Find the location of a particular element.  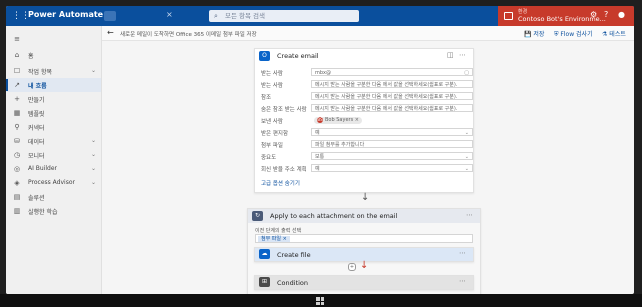

test-label: 테스트 is located at coordinates (617, 34).